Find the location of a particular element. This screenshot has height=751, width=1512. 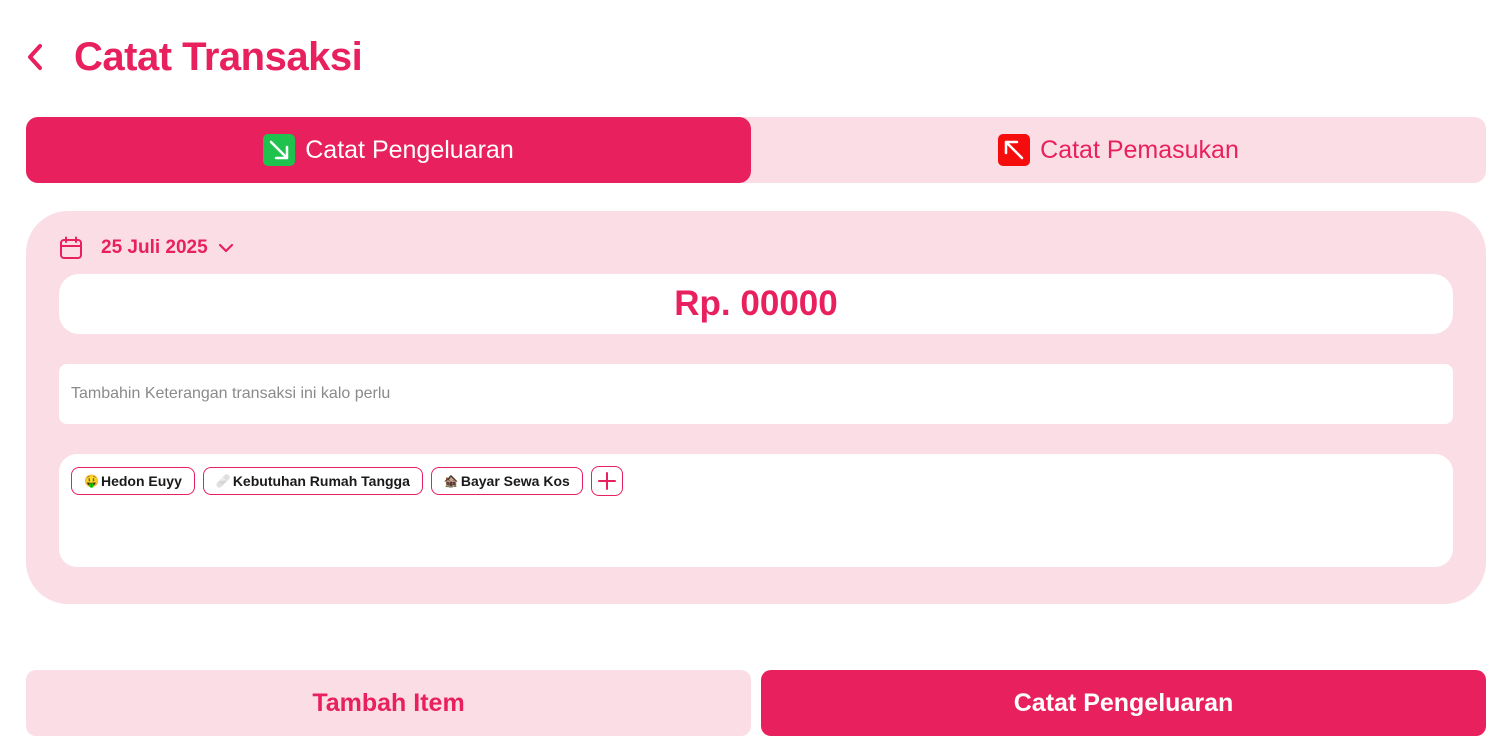

amount-value: Rp. 00000 is located at coordinates (756, 303).